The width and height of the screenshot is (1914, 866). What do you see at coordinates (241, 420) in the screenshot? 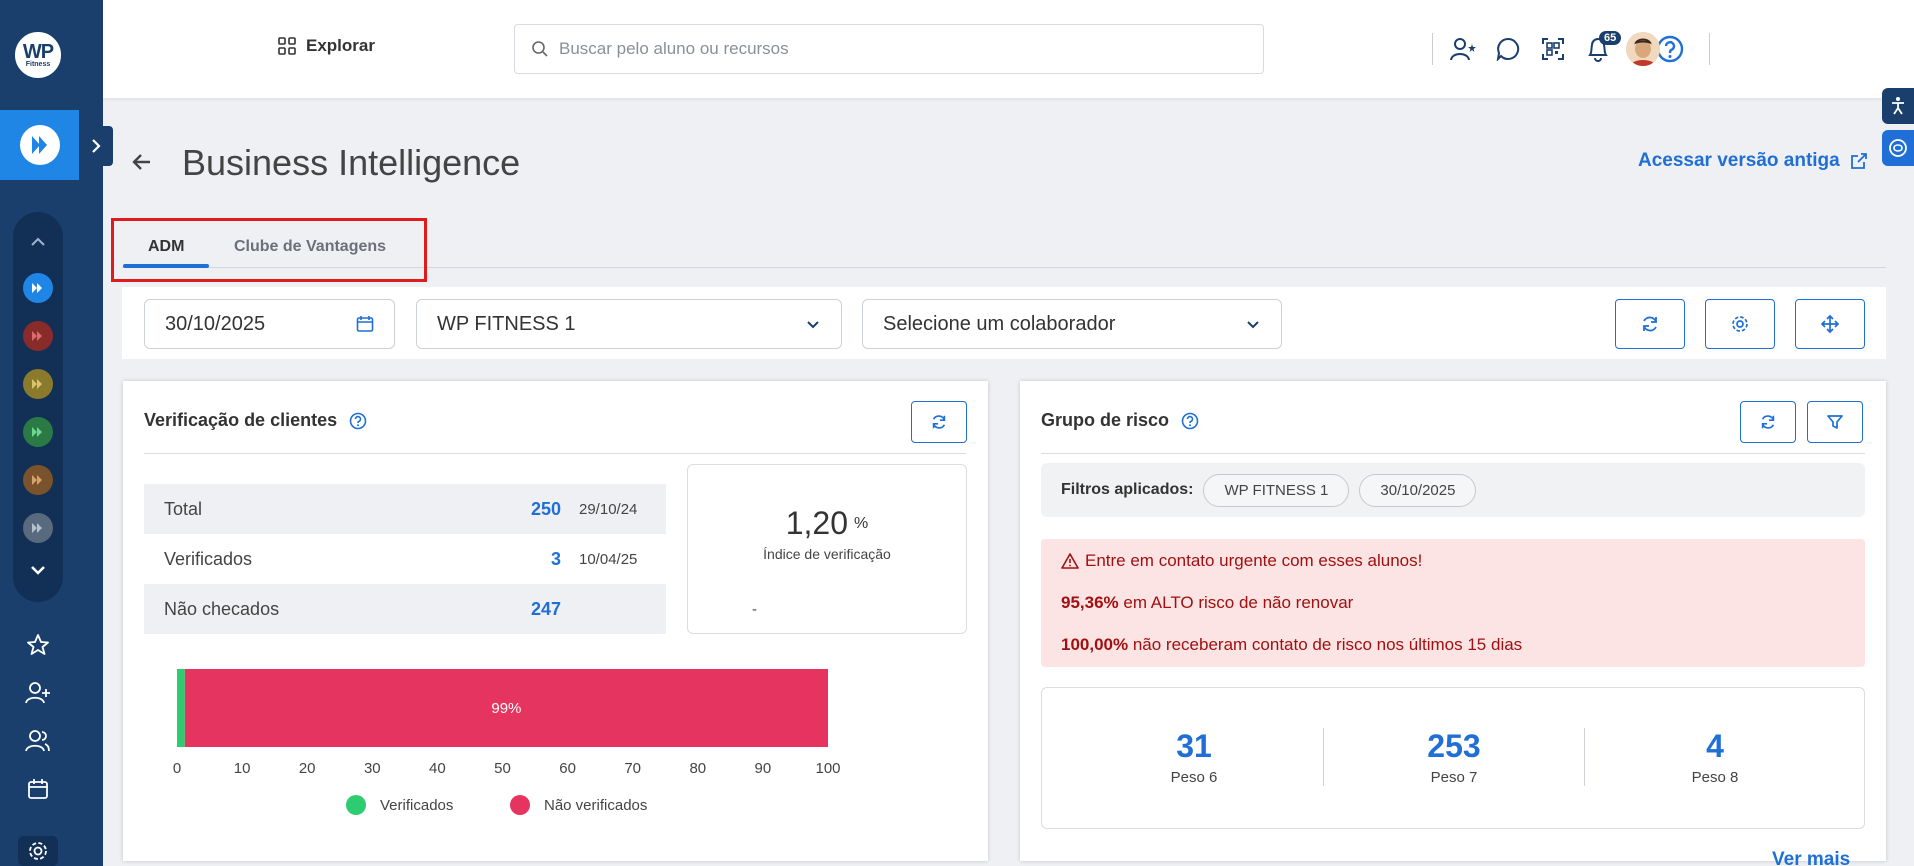
I see `verification-title-text: Verificação de clientes` at bounding box center [241, 420].